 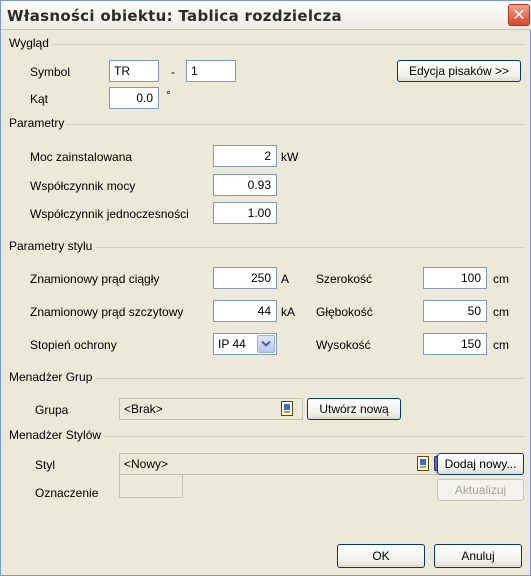 I want to click on designation-input, so click(x=151, y=486).